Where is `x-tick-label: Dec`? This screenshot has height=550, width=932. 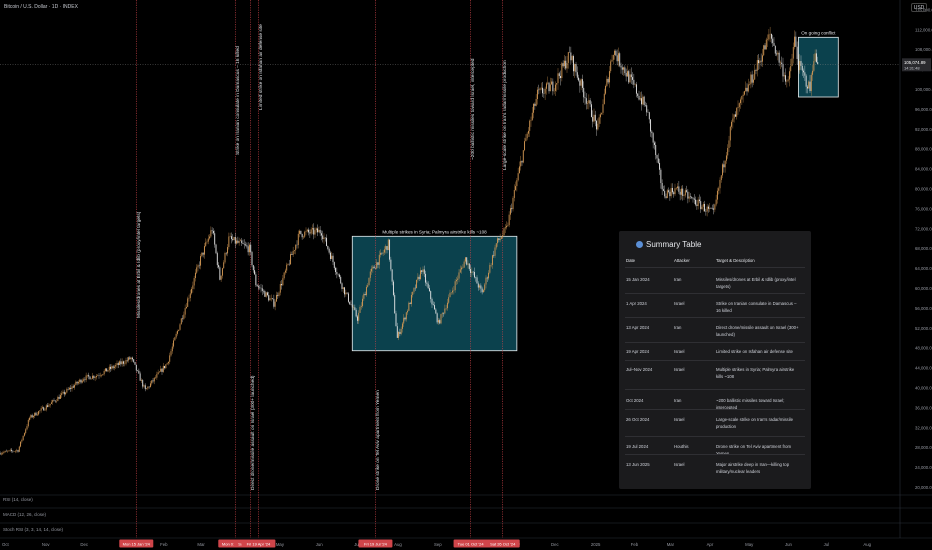
x-tick-label: Dec is located at coordinates (84, 544).